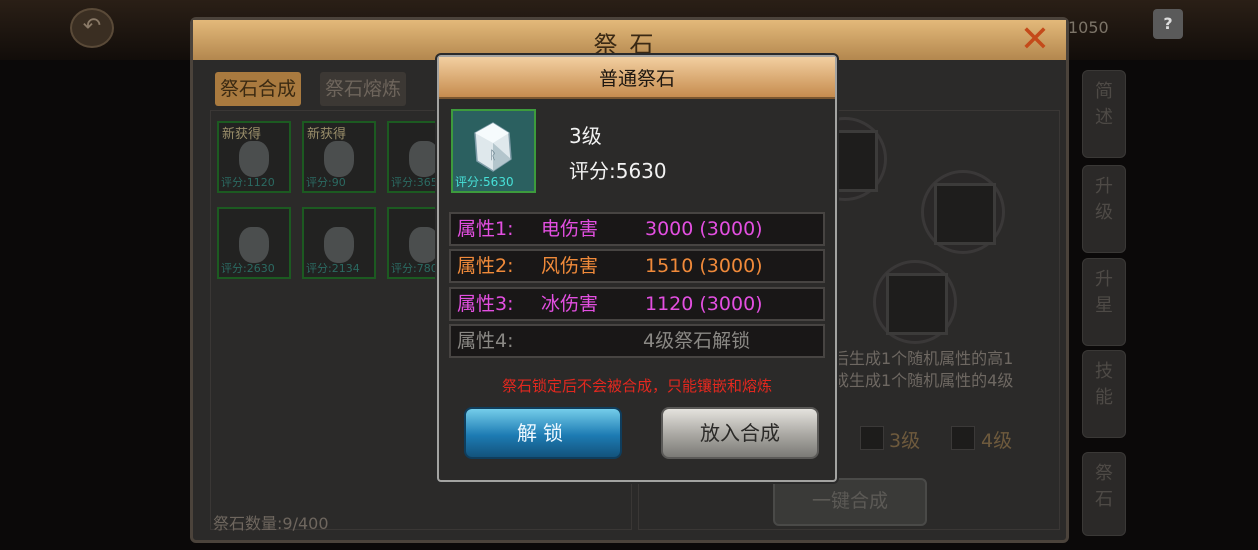  I want to click on stone-slot: 新获得 评分:1120, so click(254, 157).